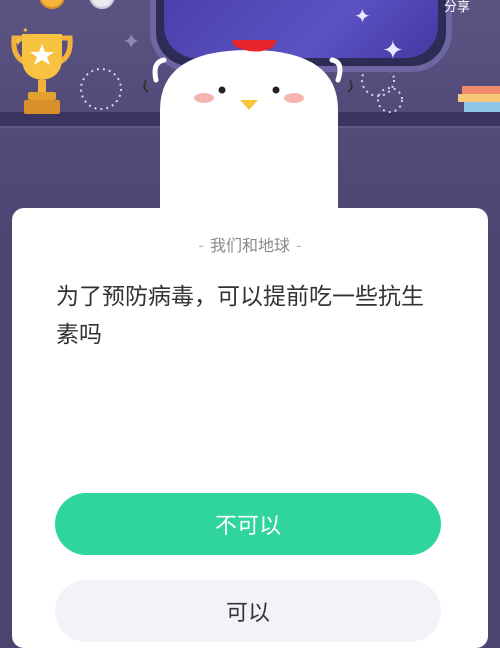 Image resolution: width=500 pixels, height=648 pixels. Describe the element at coordinates (201, 245) in the screenshot. I see `category-dash-left: -` at that location.